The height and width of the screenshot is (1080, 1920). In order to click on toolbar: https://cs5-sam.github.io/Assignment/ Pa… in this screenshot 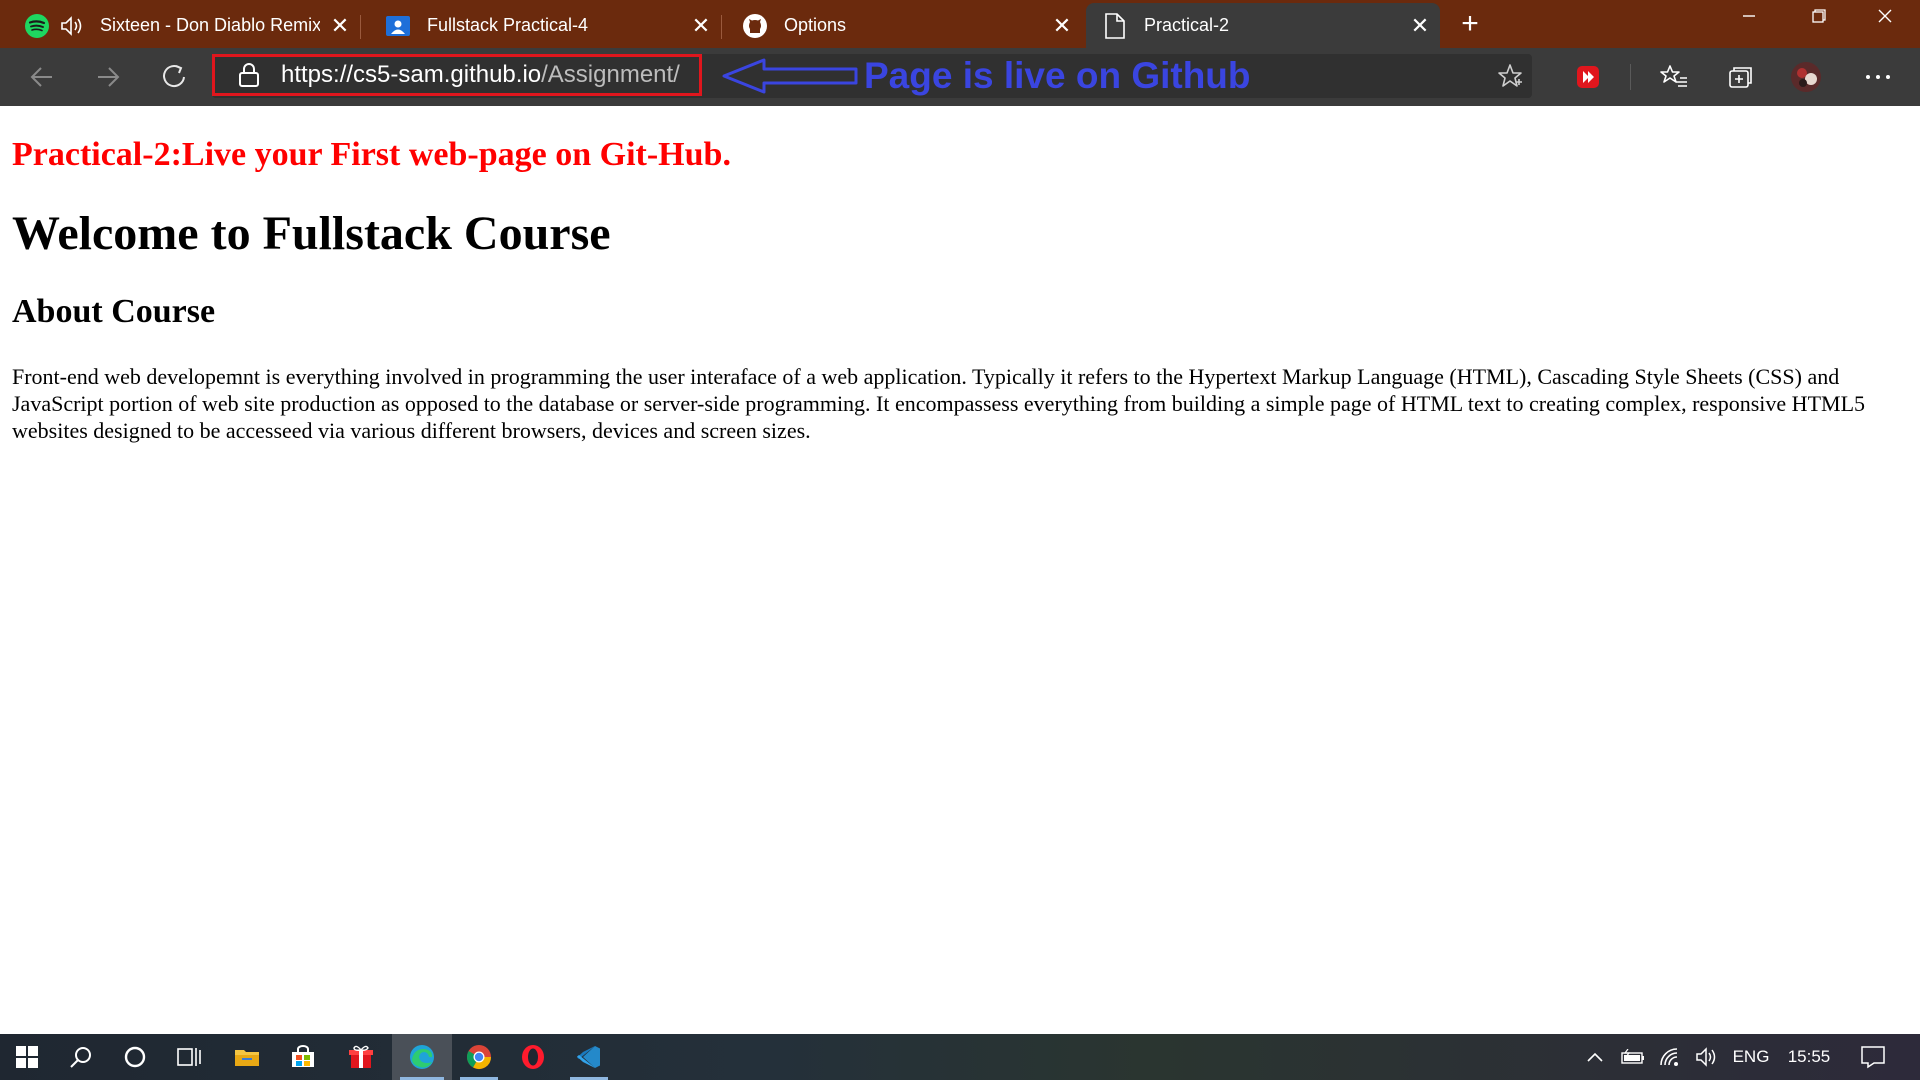, I will do `click(960, 77)`.